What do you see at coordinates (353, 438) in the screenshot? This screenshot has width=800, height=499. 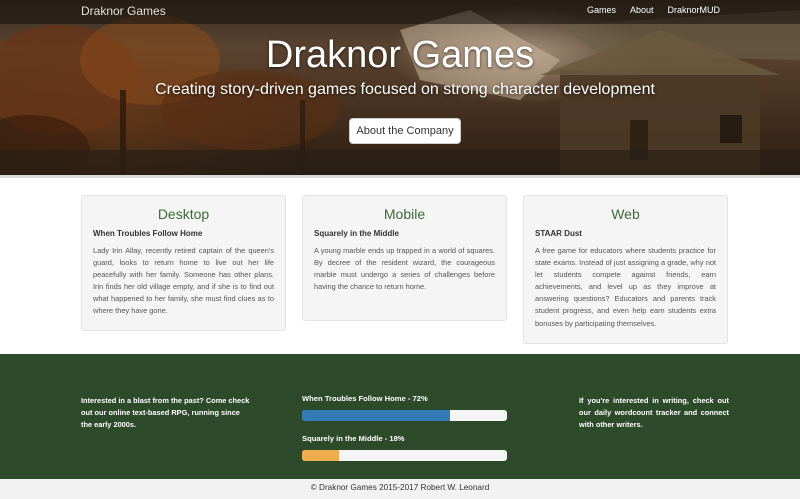 I see `progress-label-squarely: Squarely in the Middle - 18%` at bounding box center [353, 438].